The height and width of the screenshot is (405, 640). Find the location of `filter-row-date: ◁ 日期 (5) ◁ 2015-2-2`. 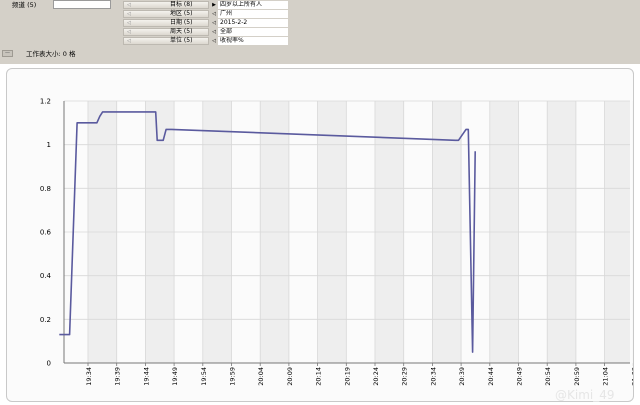

filter-row-date: ◁ 日期 (5) ◁ 2015-2-2 is located at coordinates (205, 23).